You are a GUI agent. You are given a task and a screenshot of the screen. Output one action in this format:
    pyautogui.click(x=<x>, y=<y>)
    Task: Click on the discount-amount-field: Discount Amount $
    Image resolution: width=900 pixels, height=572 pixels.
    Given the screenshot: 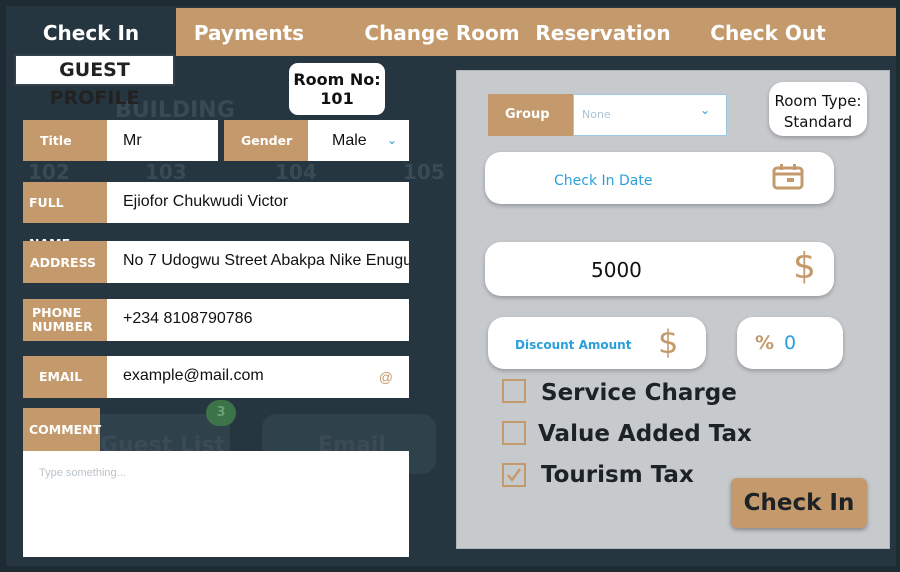 What is the action you would take?
    pyautogui.click(x=597, y=343)
    